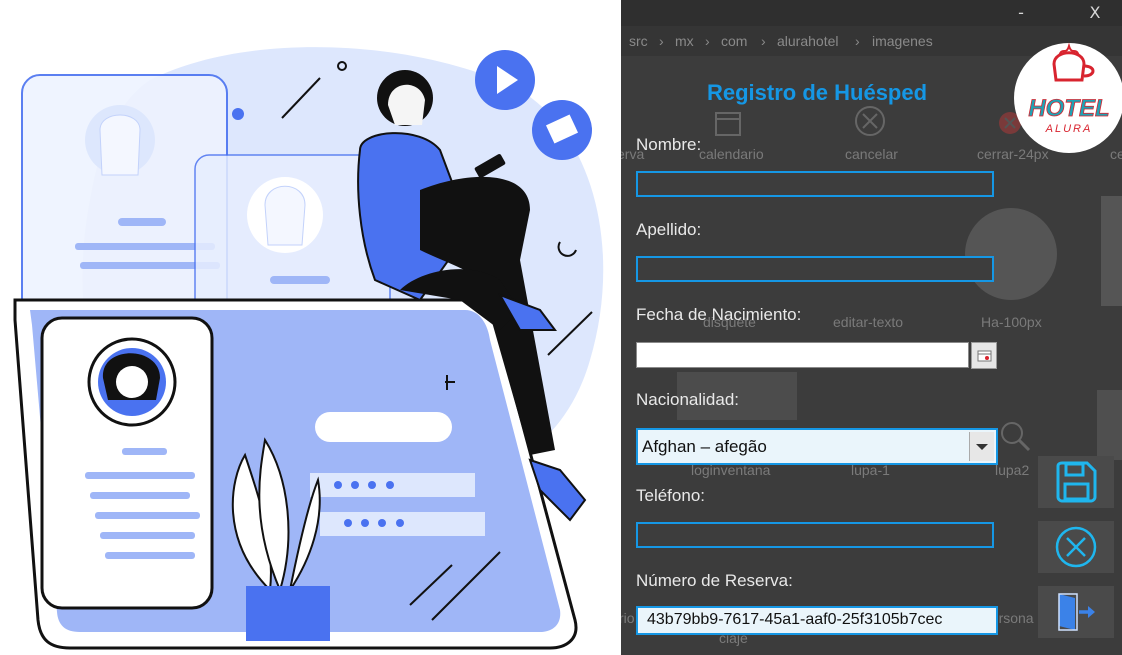  What do you see at coordinates (1095, 13) in the screenshot?
I see `close-window-button: X` at bounding box center [1095, 13].